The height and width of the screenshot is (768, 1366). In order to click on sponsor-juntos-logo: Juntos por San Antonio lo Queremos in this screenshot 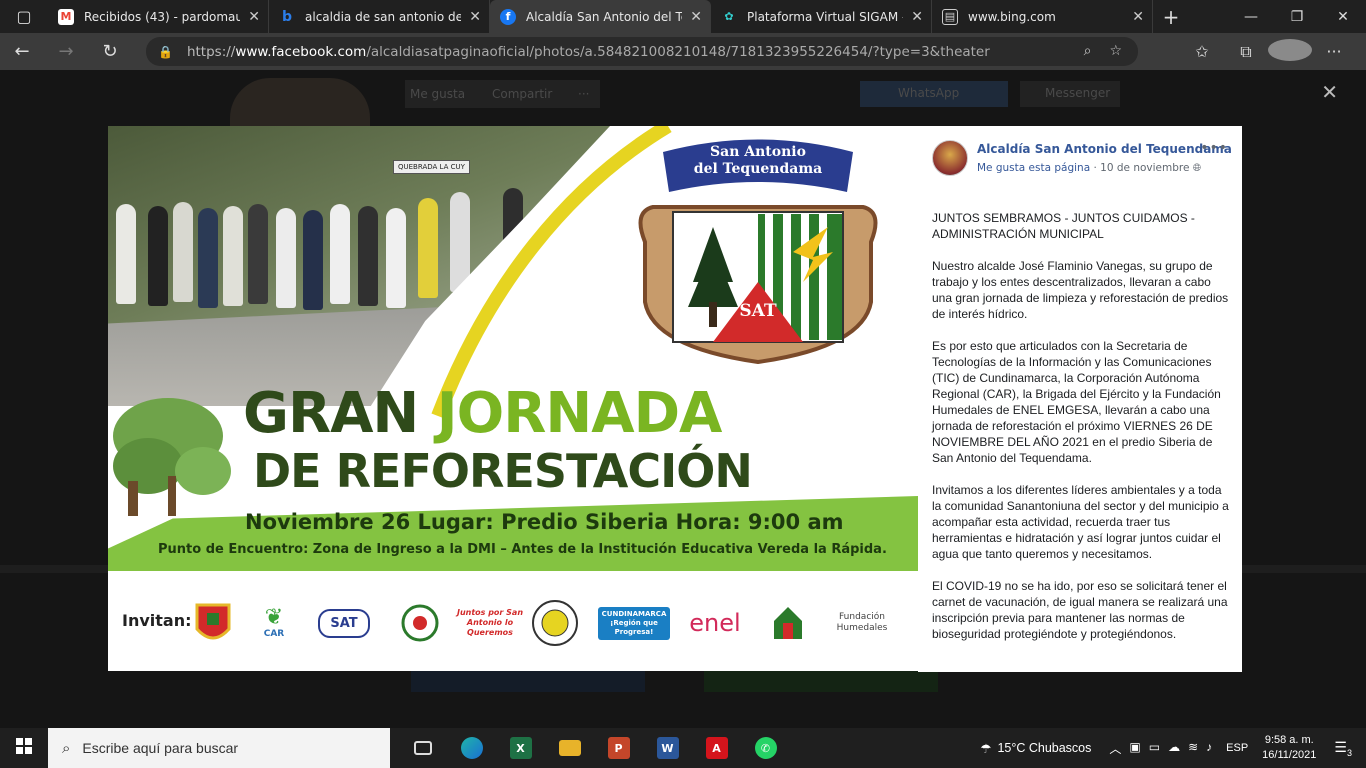, I will do `click(490, 622)`.